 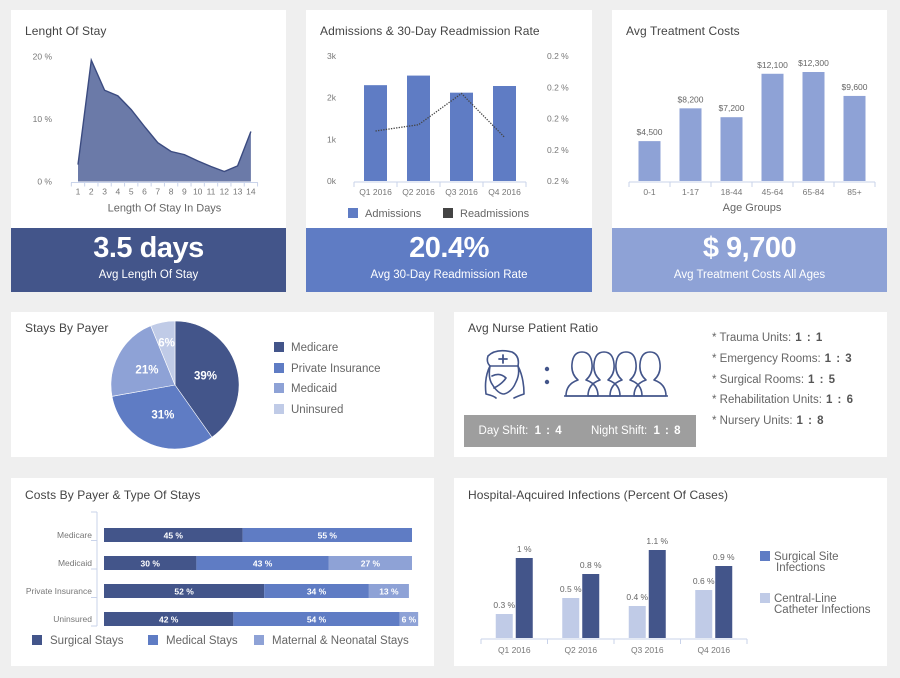 I want to click on ratio-value: 1 : 3, so click(x=838, y=359).